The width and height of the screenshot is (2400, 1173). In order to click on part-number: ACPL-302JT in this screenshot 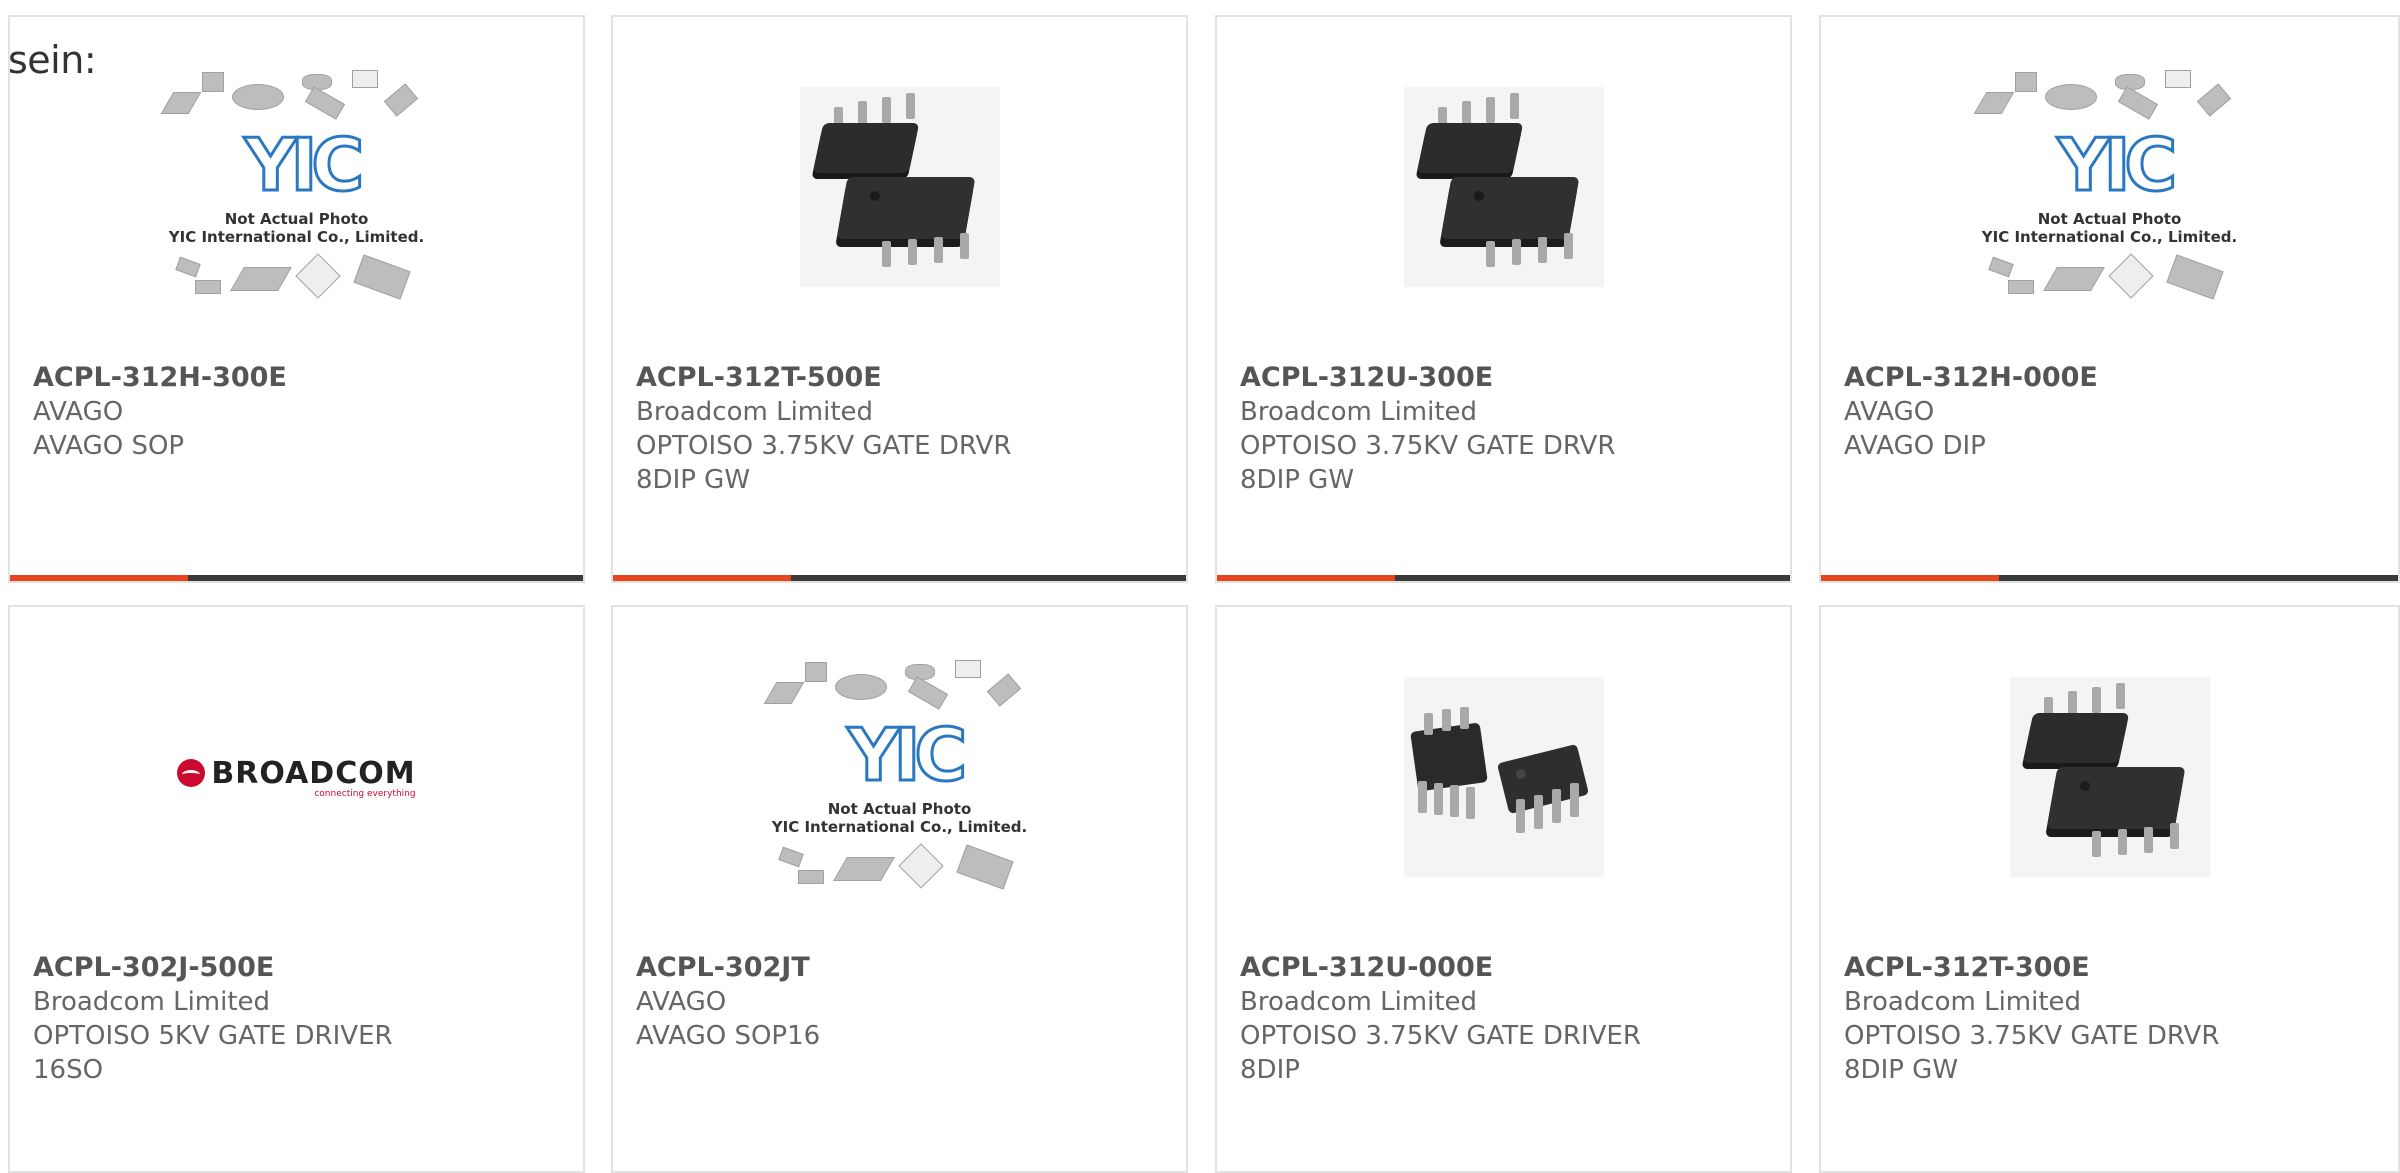, I will do `click(901, 968)`.